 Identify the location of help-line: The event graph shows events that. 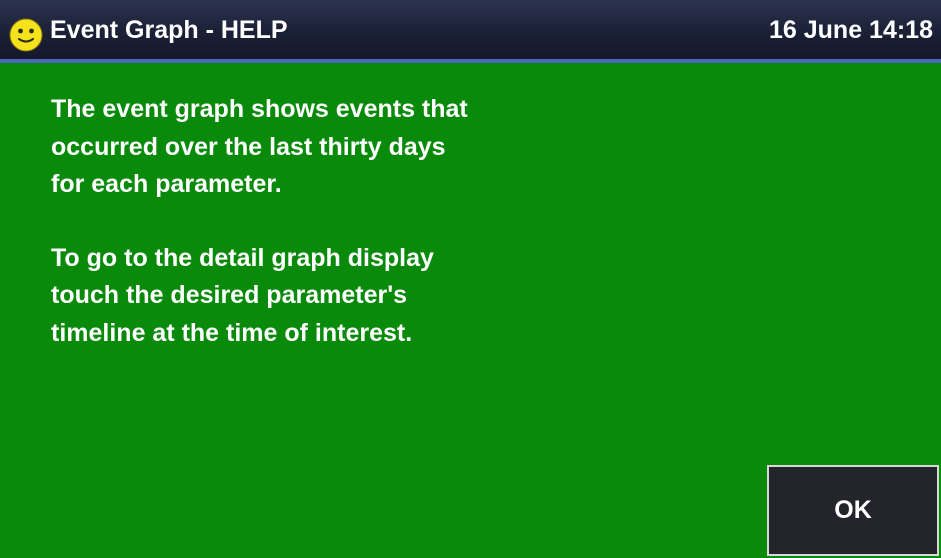
(259, 109).